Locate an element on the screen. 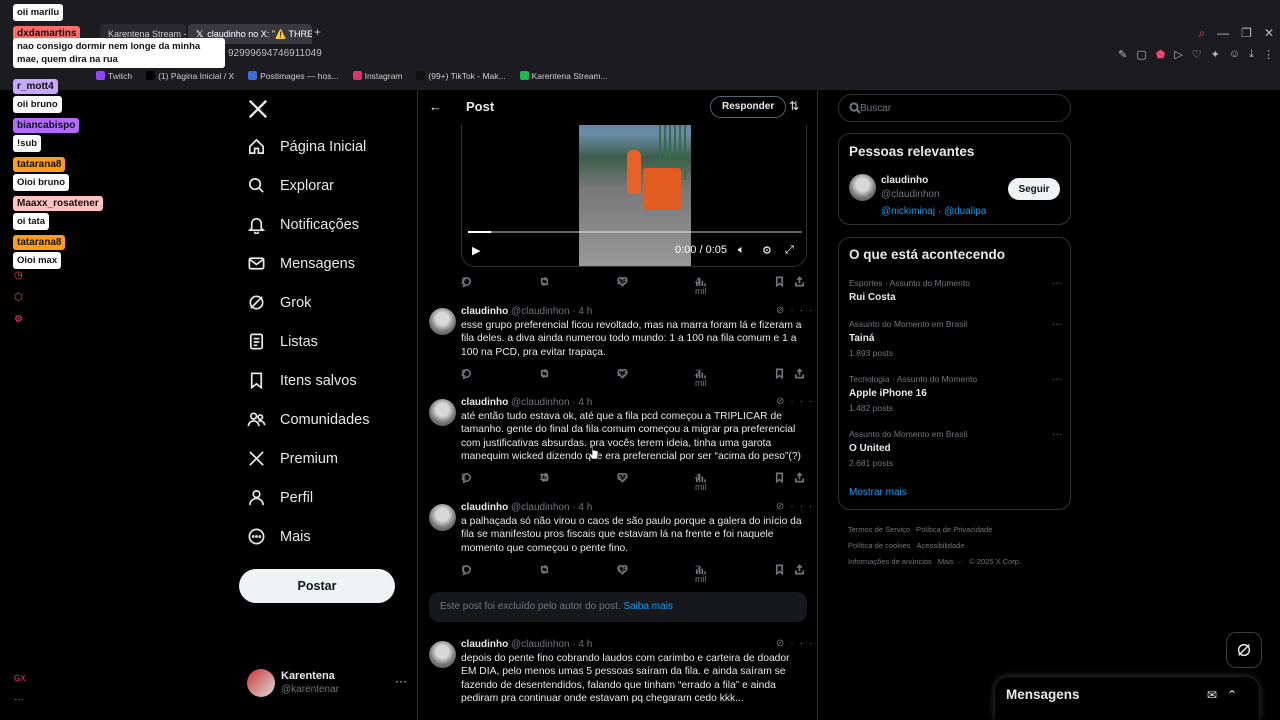 Image resolution: width=1280 pixels, height=720 pixels. shield-icon: ⬟ is located at coordinates (1161, 54).